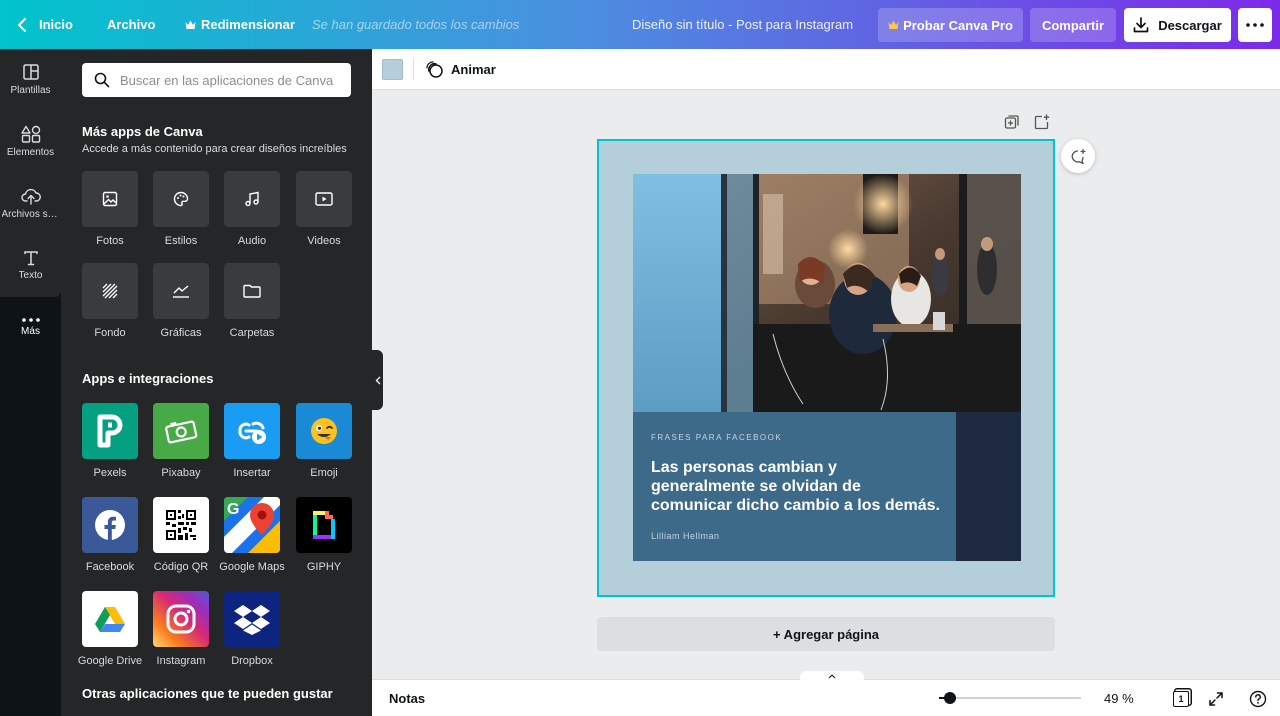 The image size is (1280, 716). I want to click on background-color-swatch, so click(392, 69).